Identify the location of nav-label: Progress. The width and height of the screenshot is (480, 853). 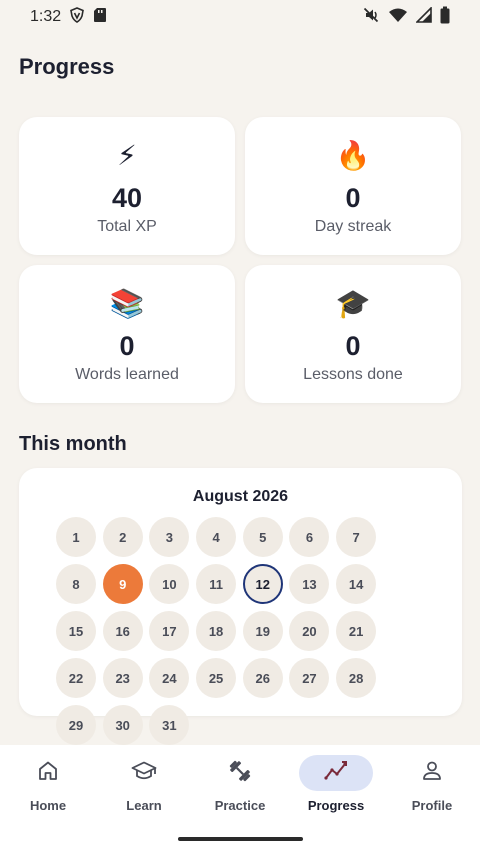
(336, 805).